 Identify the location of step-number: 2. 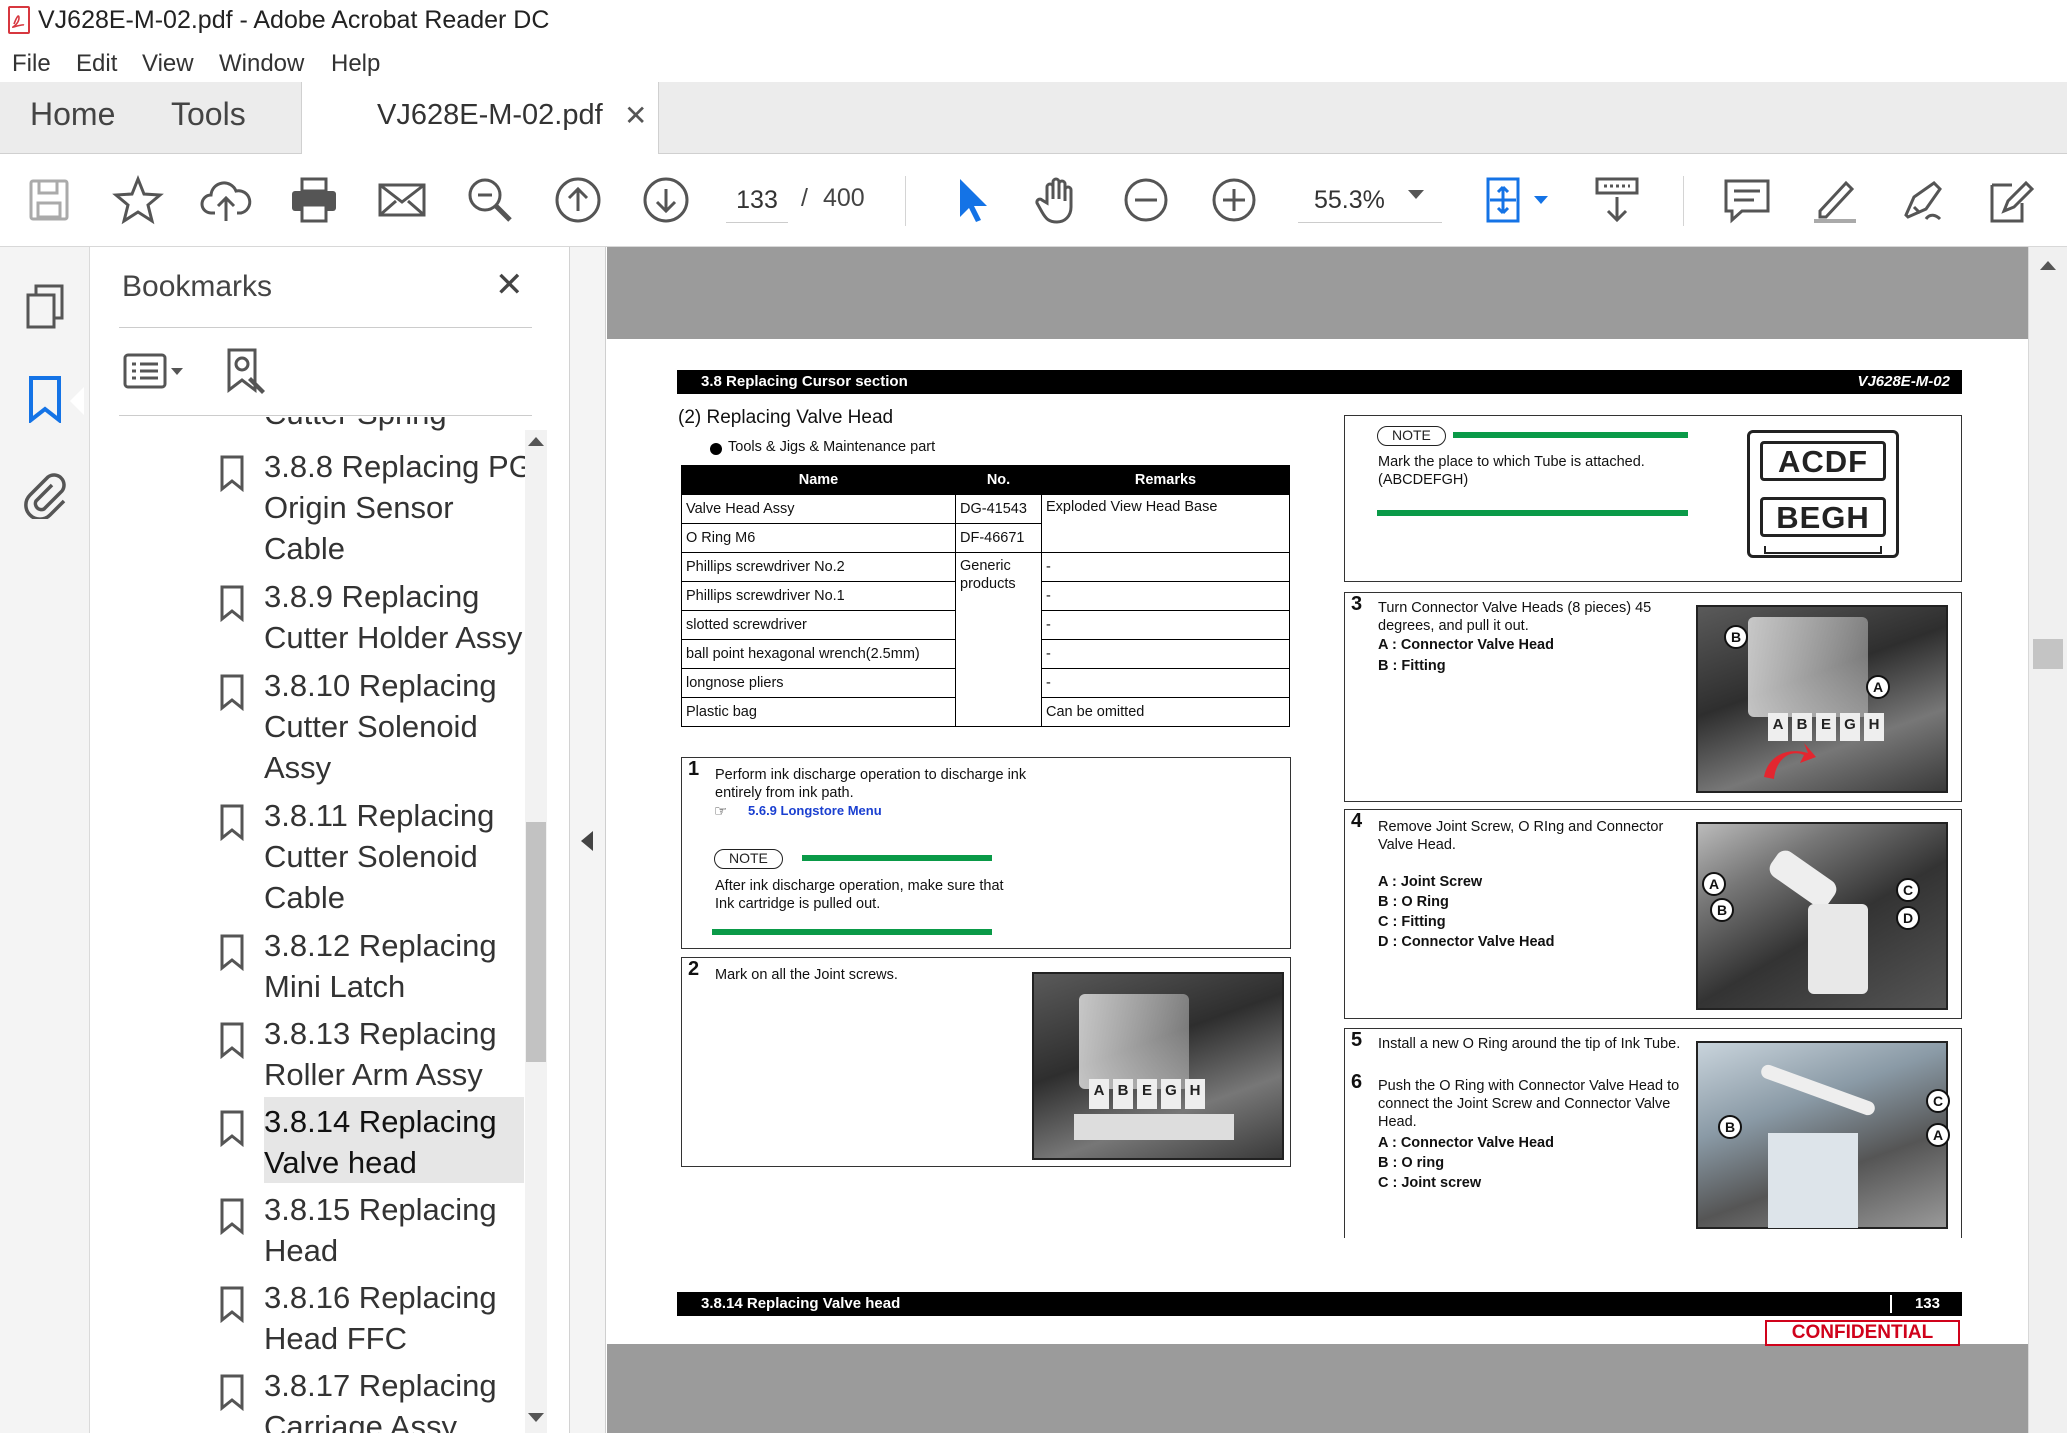
(694, 969).